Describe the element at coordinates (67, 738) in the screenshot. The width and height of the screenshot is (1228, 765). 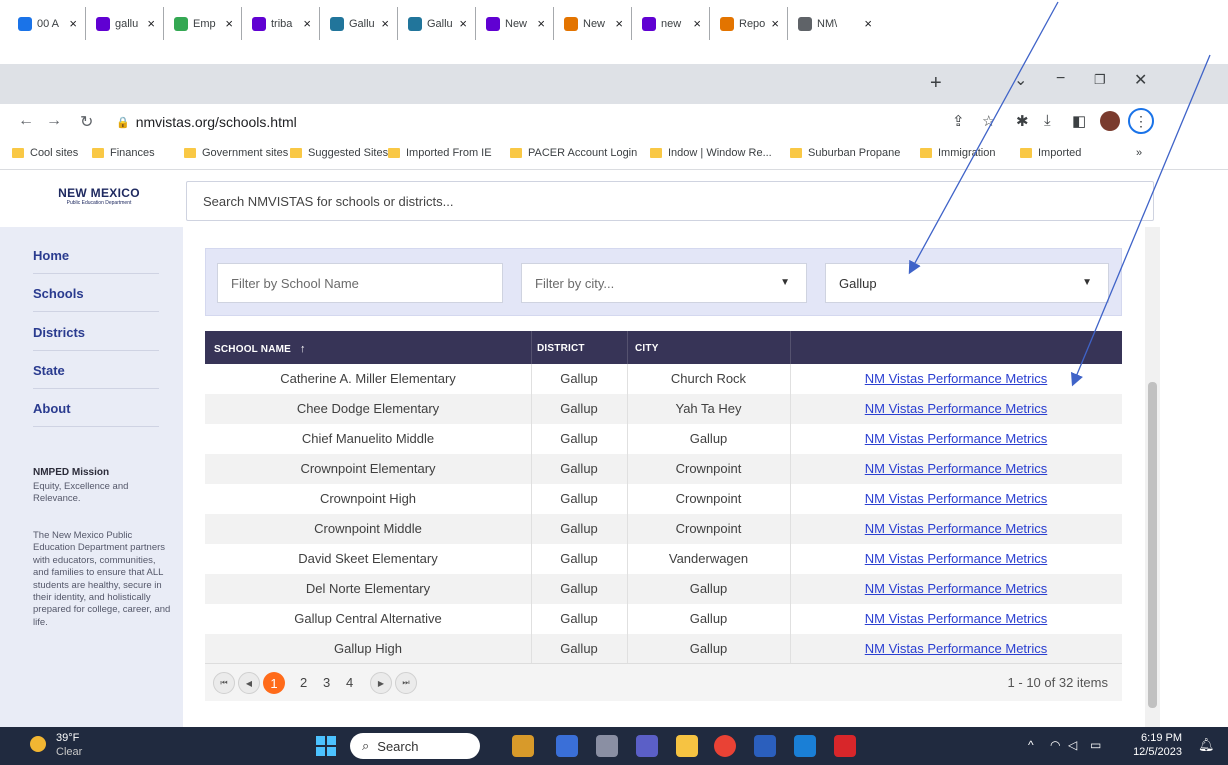
I see `weather-temp: 39°F` at that location.